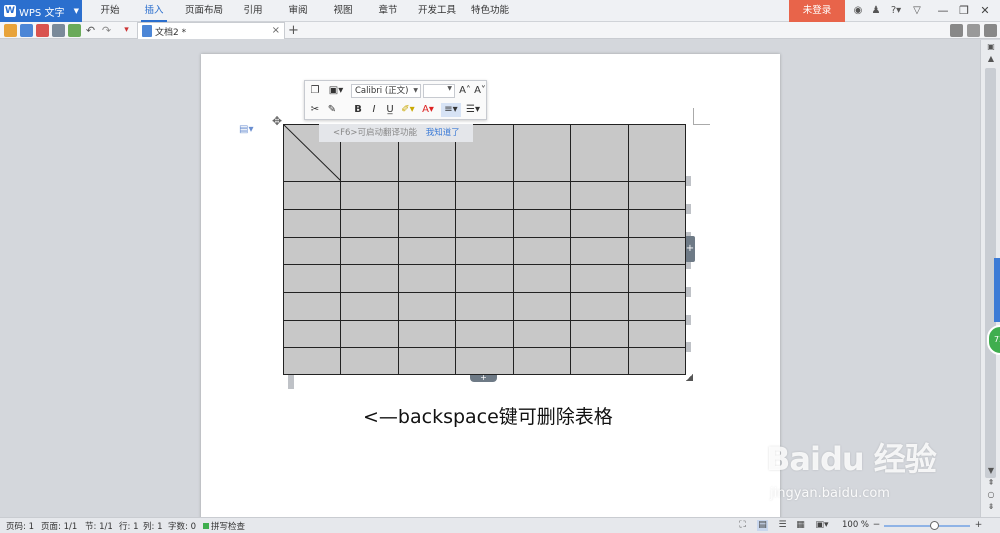 The height and width of the screenshot is (533, 1000). What do you see at coordinates (876, 525) in the screenshot?
I see `zoom-out-icon: −` at bounding box center [876, 525].